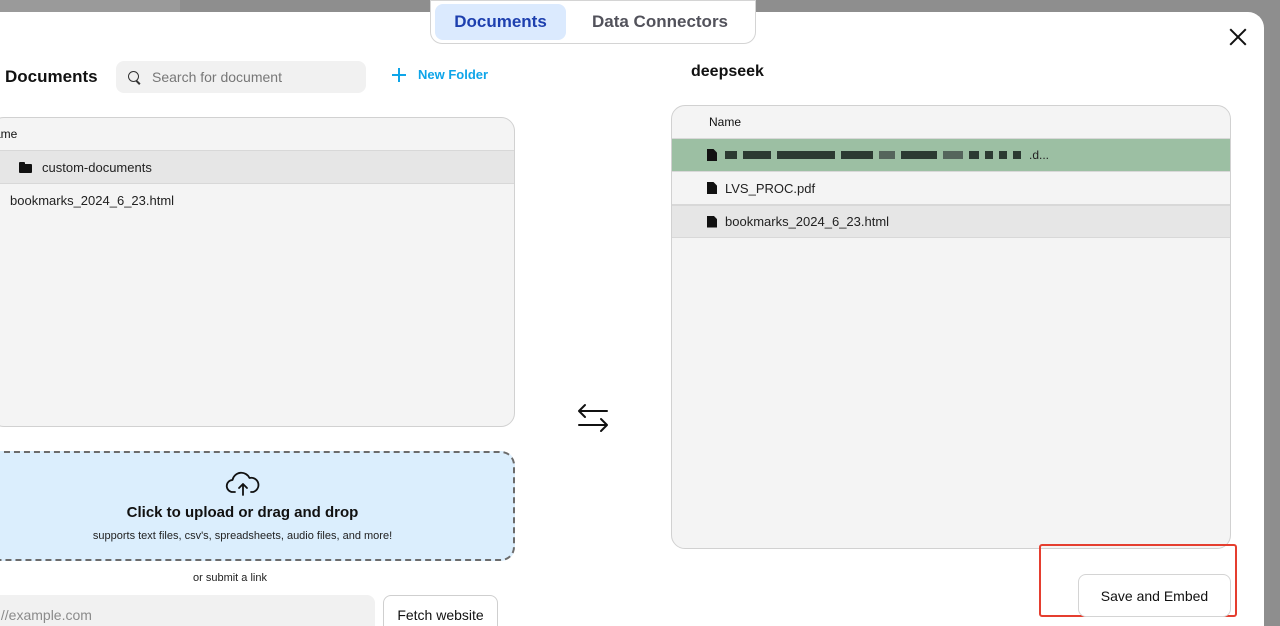 This screenshot has height=626, width=1280. What do you see at coordinates (453, 74) in the screenshot?
I see `new-folder-label: New Folder` at bounding box center [453, 74].